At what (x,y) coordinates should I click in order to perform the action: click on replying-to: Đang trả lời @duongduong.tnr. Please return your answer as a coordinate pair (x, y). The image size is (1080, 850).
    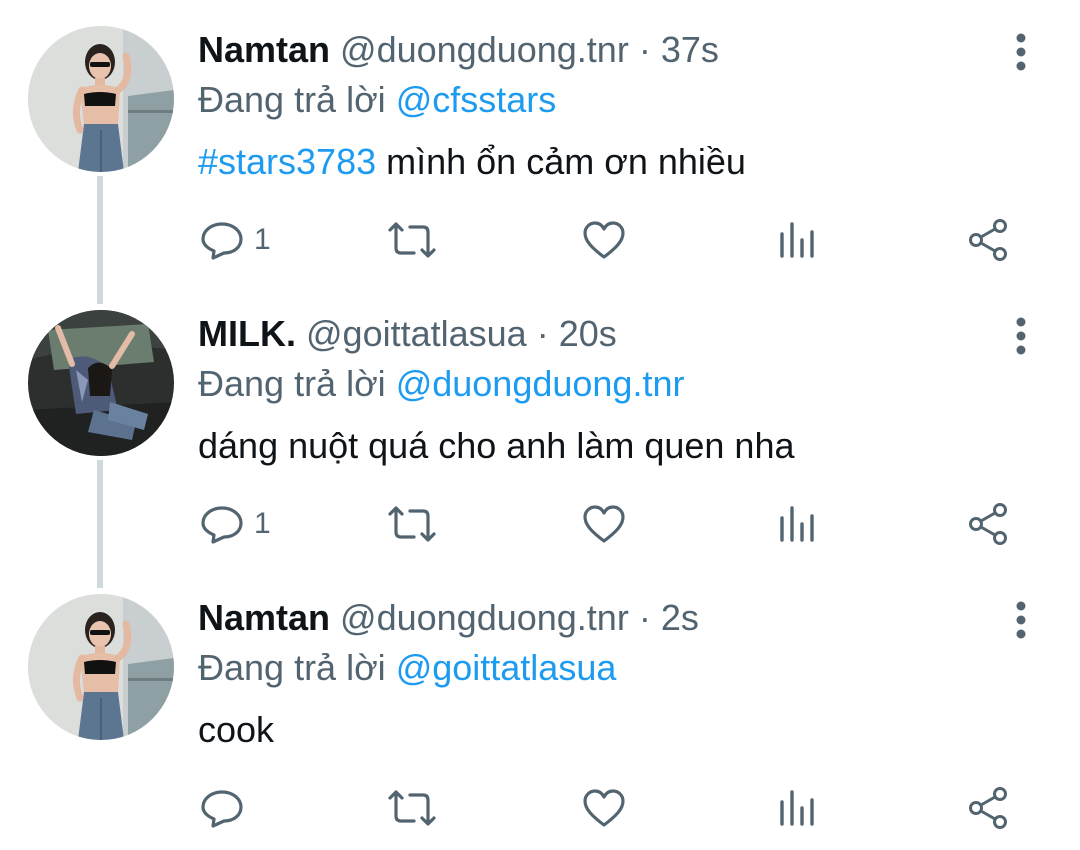
    Looking at the image, I should click on (441, 384).